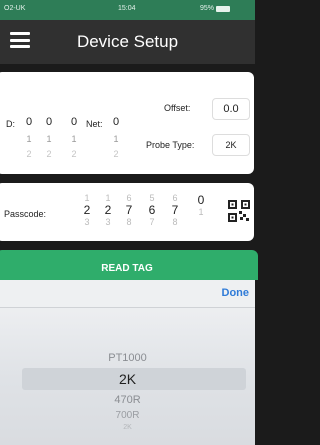 Image resolution: width=320 pixels, height=445 pixels. I want to click on done-button: Done, so click(236, 293).